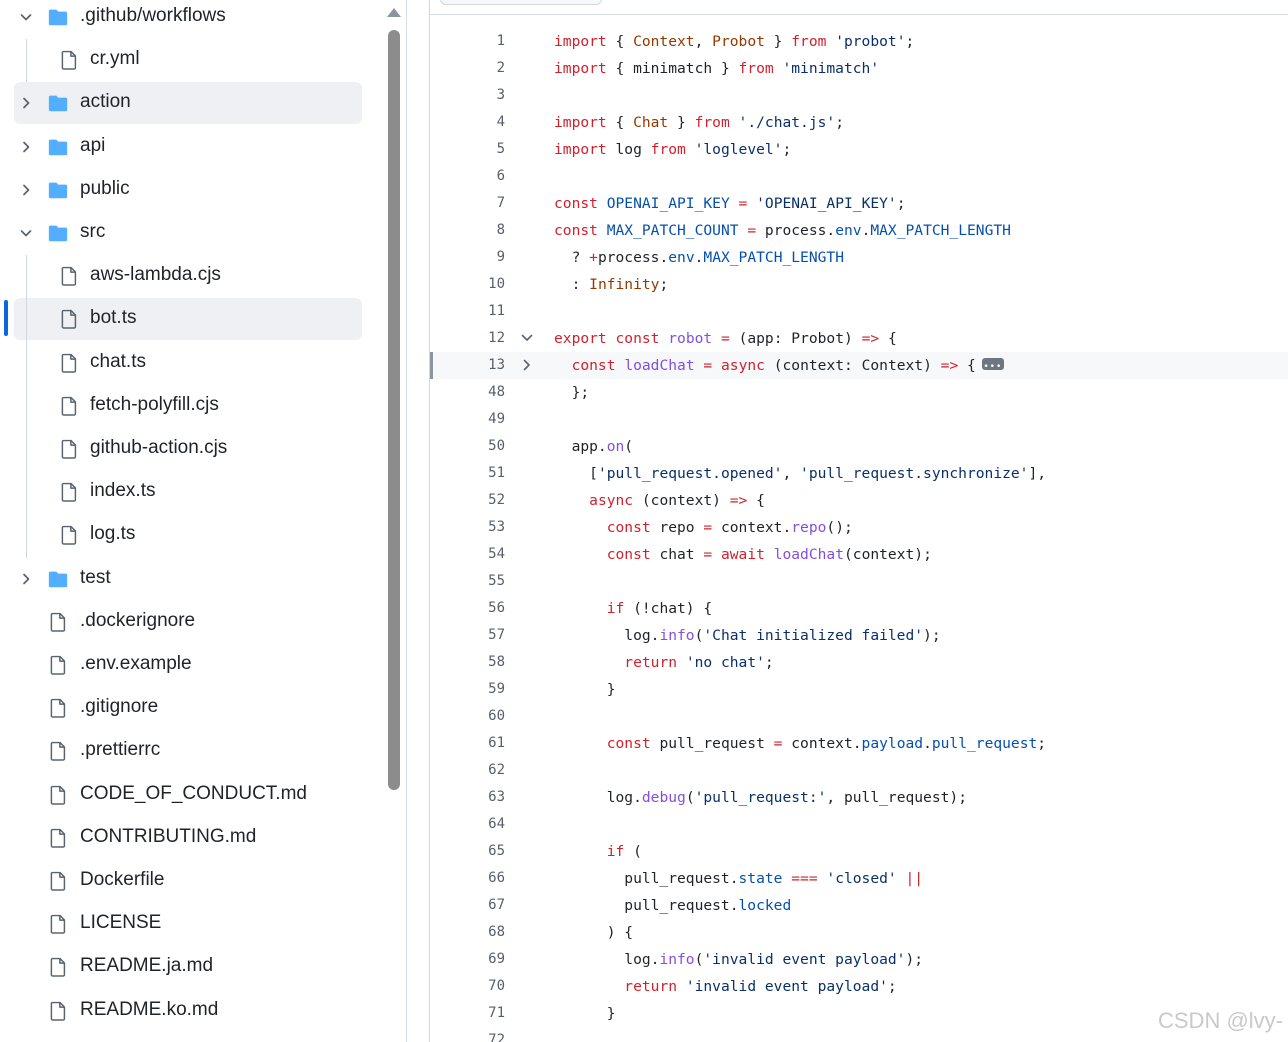 The width and height of the screenshot is (1288, 1042). What do you see at coordinates (859, 905) in the screenshot?
I see `code-line: 67 pull_request.locked` at bounding box center [859, 905].